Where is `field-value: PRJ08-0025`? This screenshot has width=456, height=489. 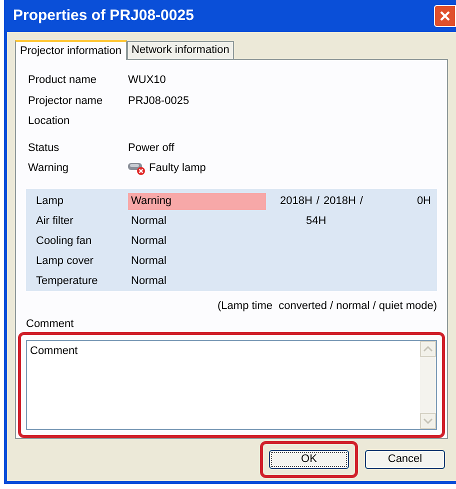
field-value: PRJ08-0025 is located at coordinates (159, 101).